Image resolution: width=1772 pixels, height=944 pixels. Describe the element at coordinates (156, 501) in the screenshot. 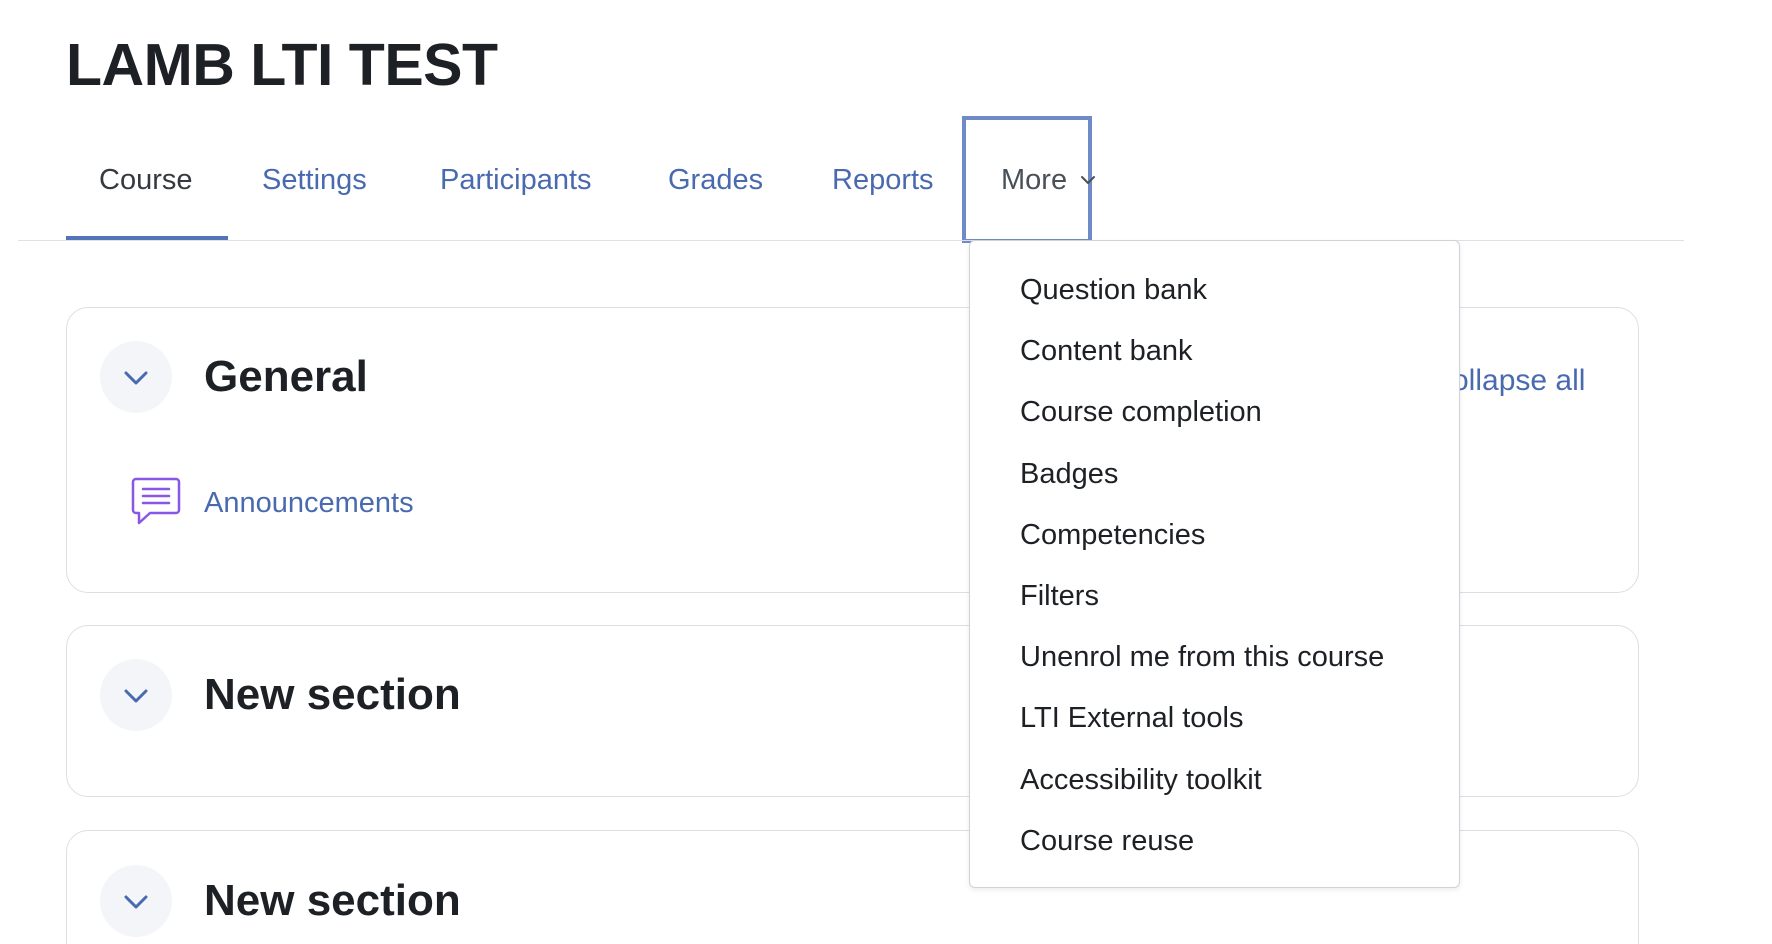

I see `forum-icon` at that location.